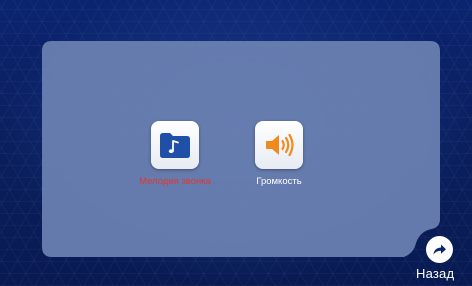  Describe the element at coordinates (435, 273) in the screenshot. I see `back-label: Назад` at that location.